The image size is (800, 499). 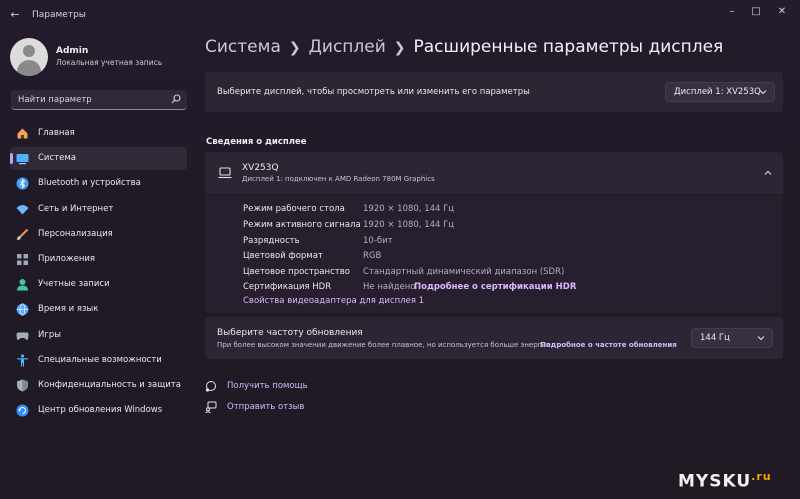 I want to click on sidebar-item-personalization: Персонализация, so click(x=98, y=234).